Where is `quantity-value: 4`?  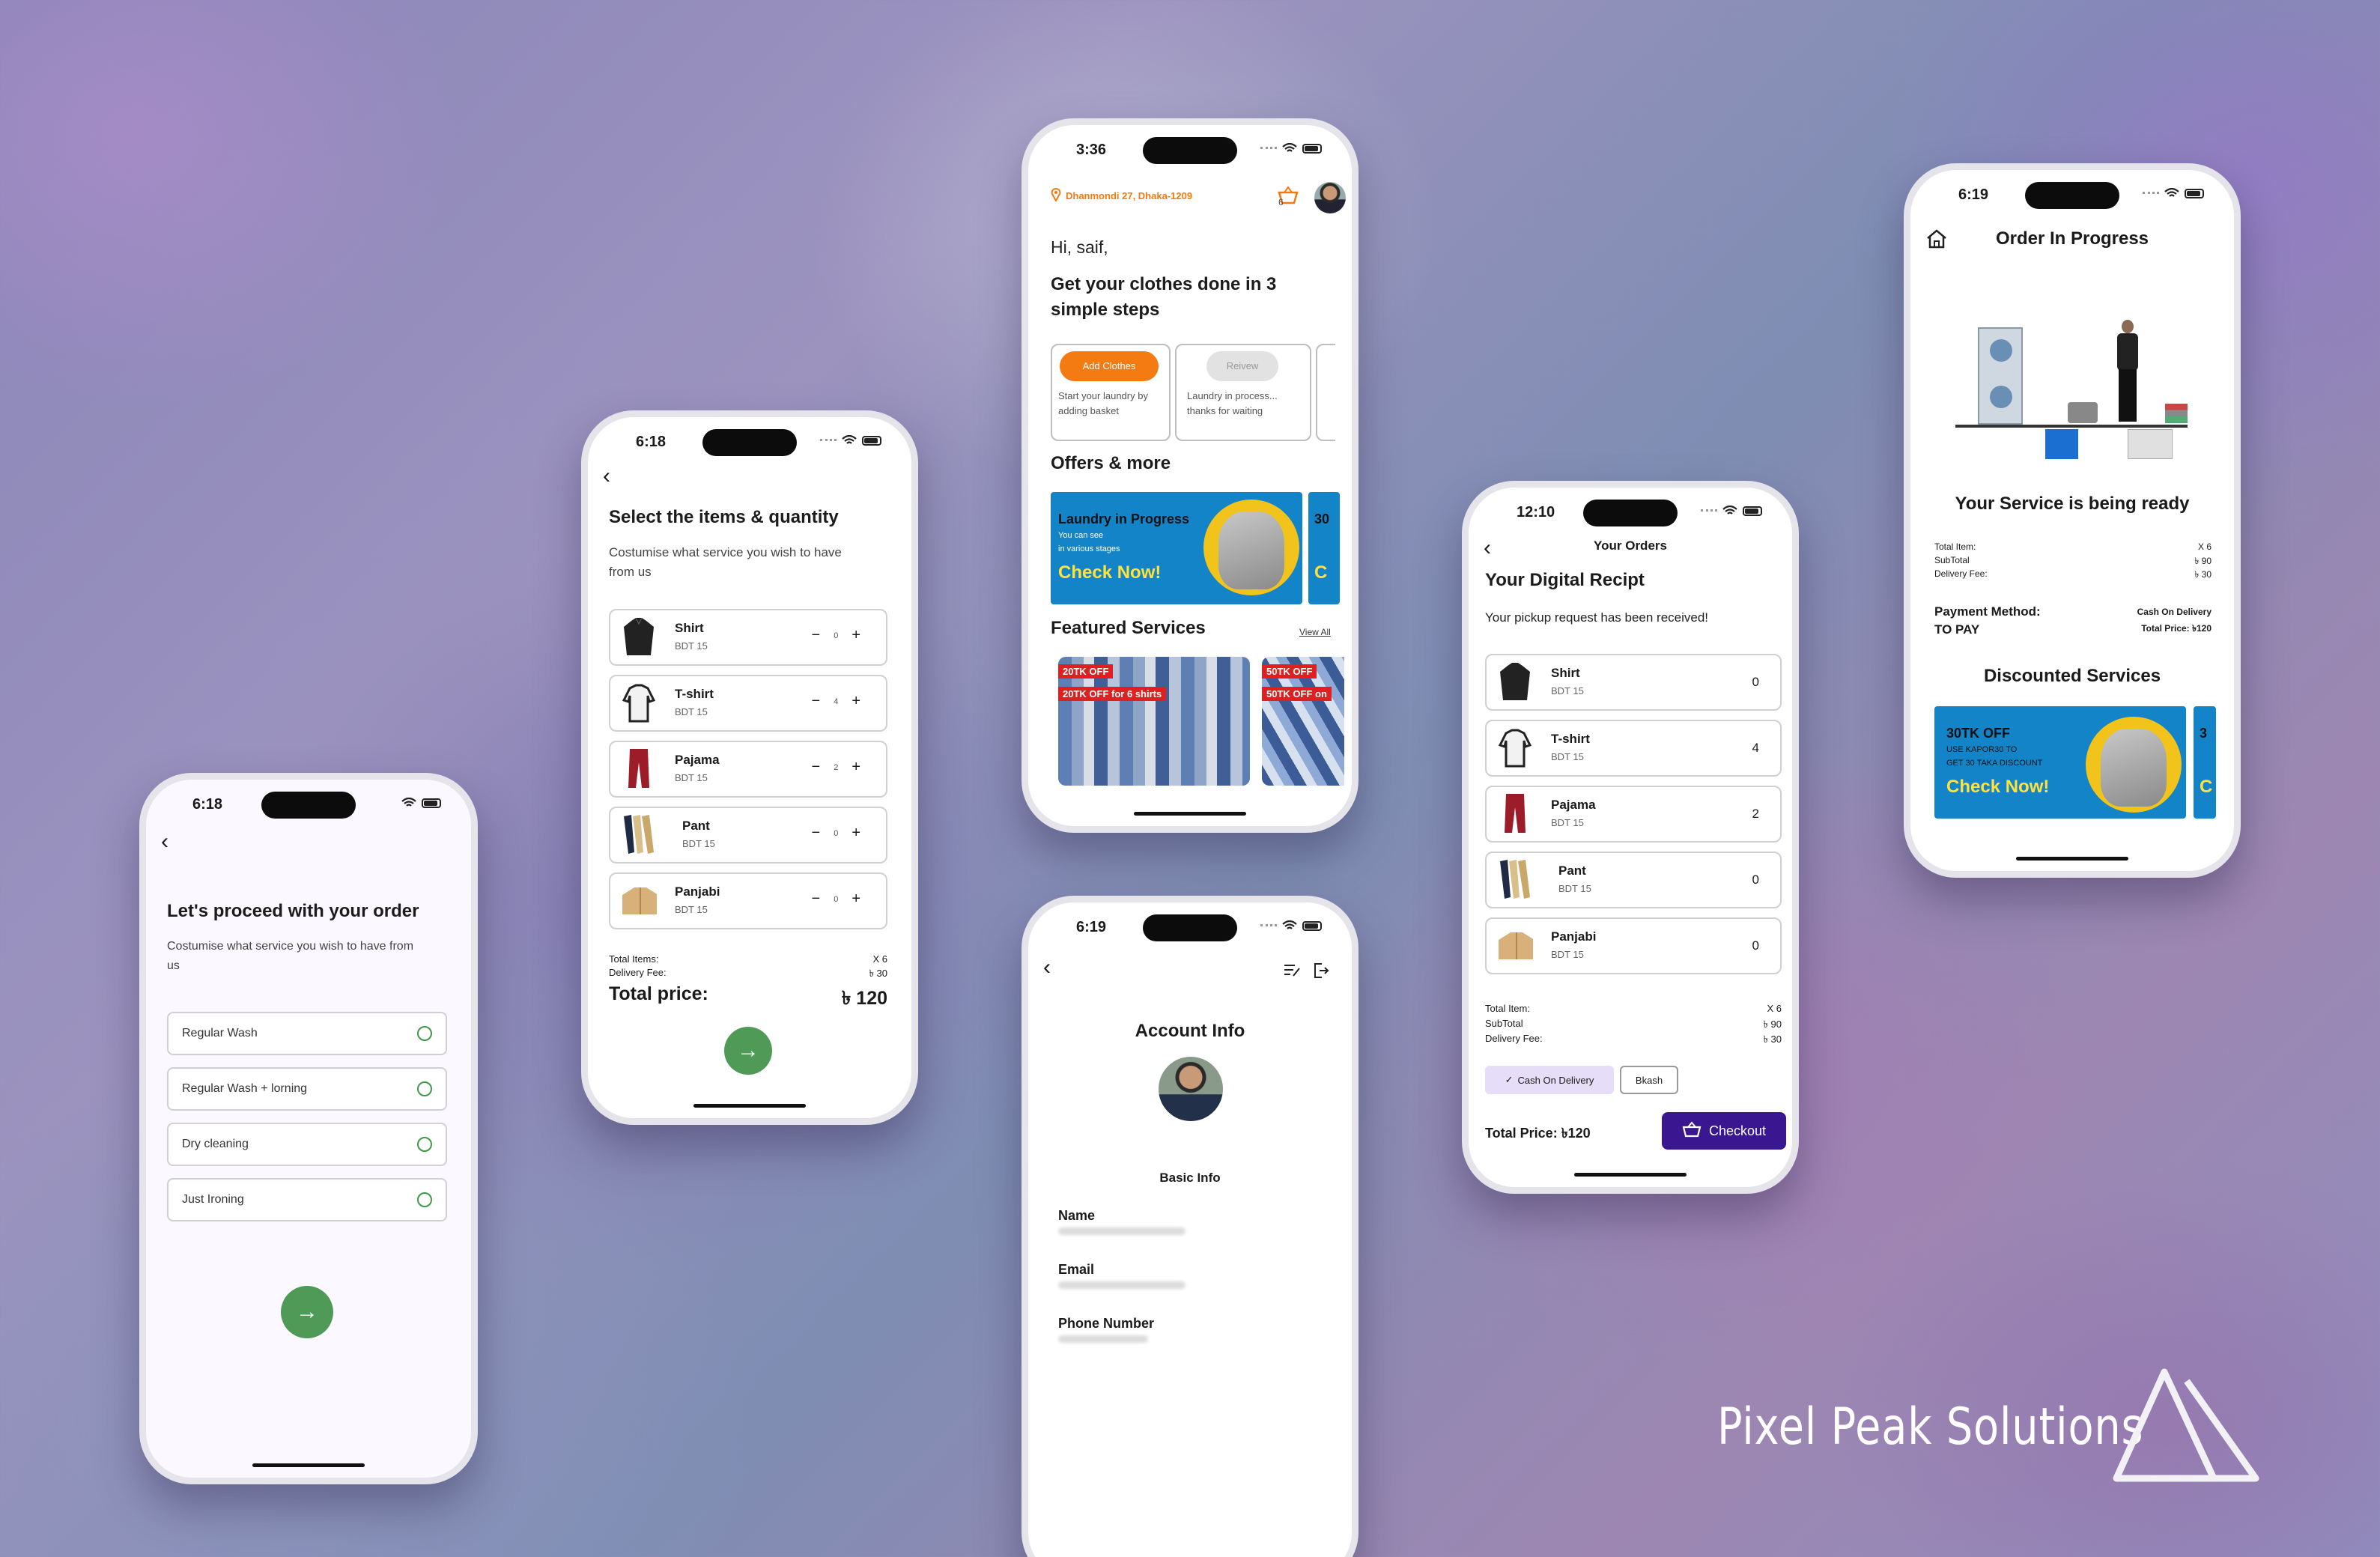
quantity-value: 4 is located at coordinates (837, 701).